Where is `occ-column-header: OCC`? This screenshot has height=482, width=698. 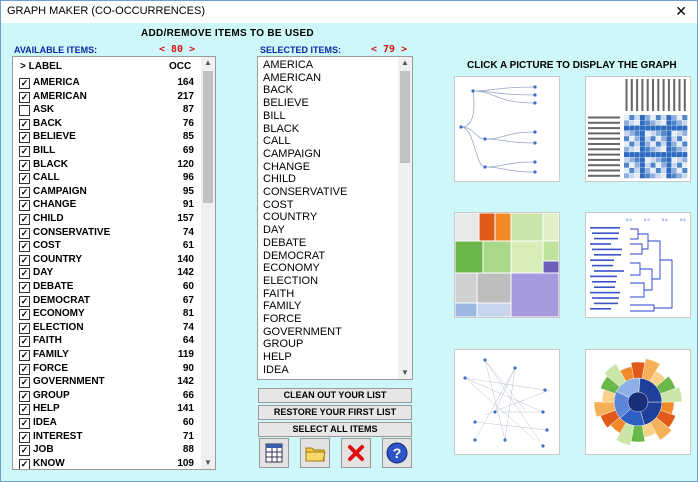 occ-column-header: OCC is located at coordinates (180, 66).